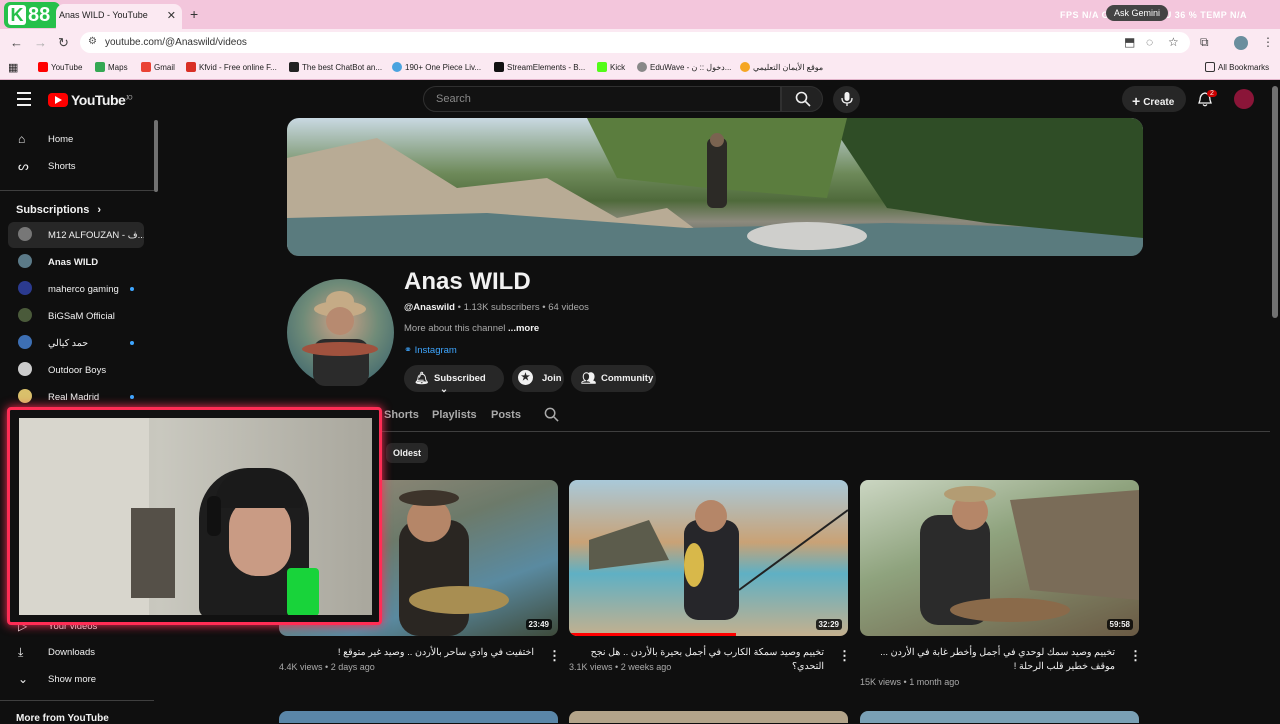 The height and width of the screenshot is (724, 1280). Describe the element at coordinates (340, 332) in the screenshot. I see `channel-avatar-large` at that location.